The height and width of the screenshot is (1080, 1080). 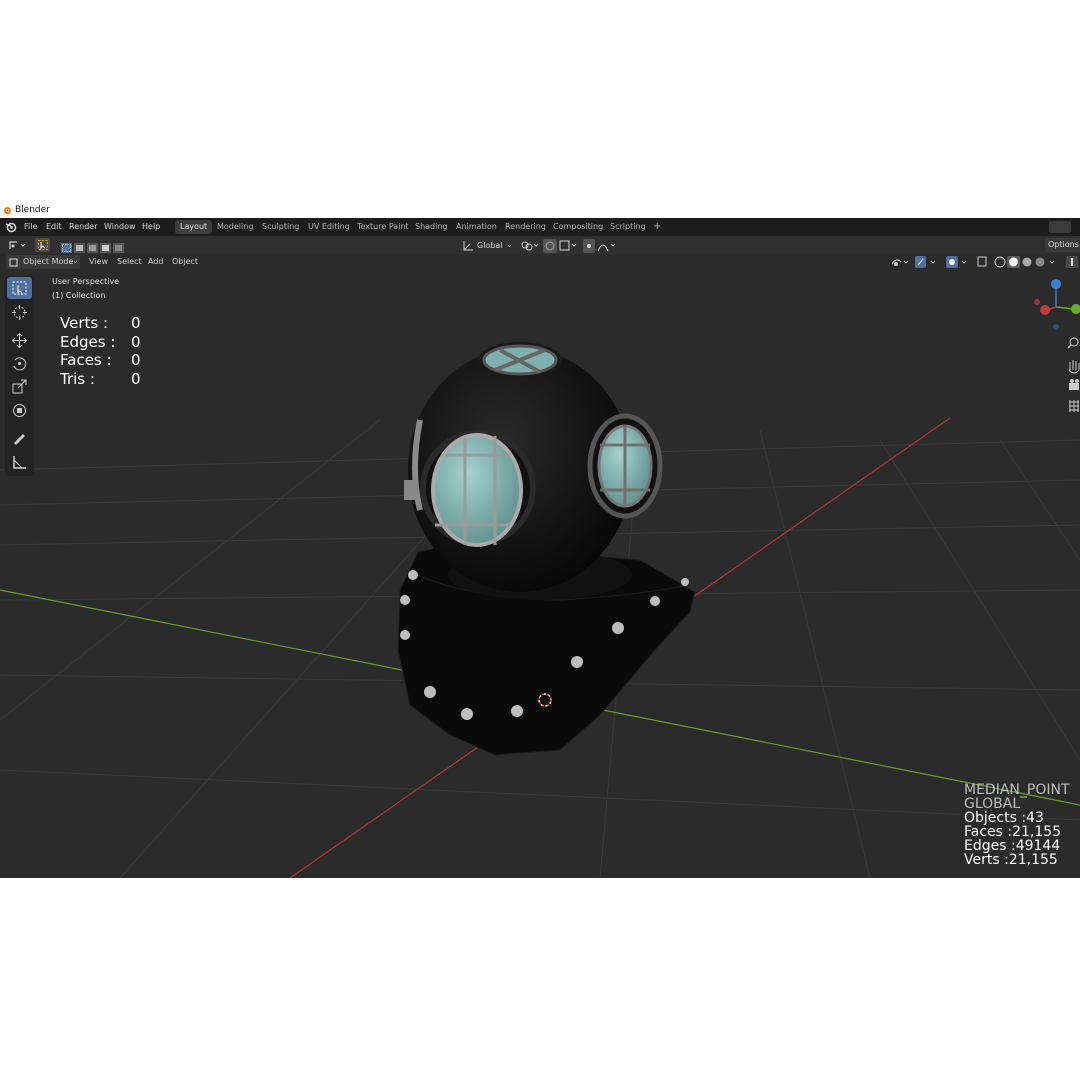 I want to click on snap-toggle, so click(x=561, y=245).